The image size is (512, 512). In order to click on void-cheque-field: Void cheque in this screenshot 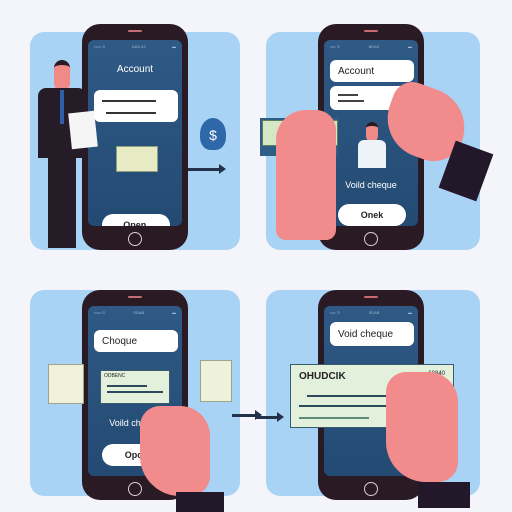, I will do `click(372, 334)`.